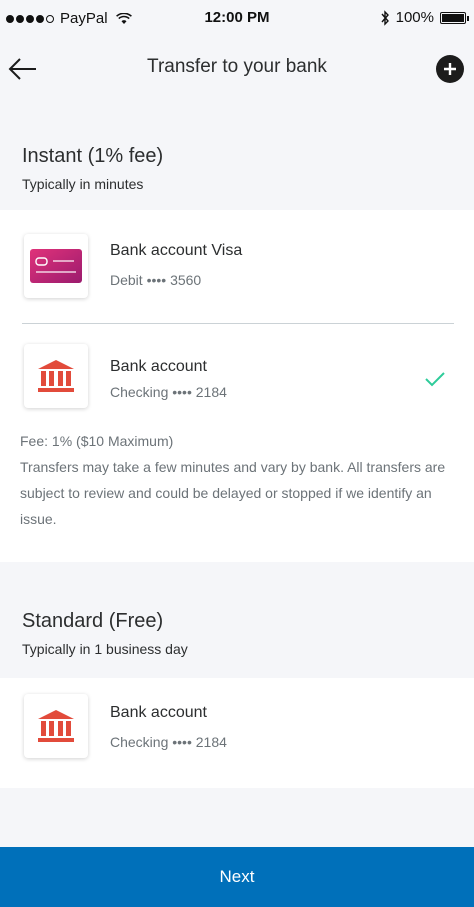  What do you see at coordinates (385, 17) in the screenshot?
I see `bluetooth-icon` at bounding box center [385, 17].